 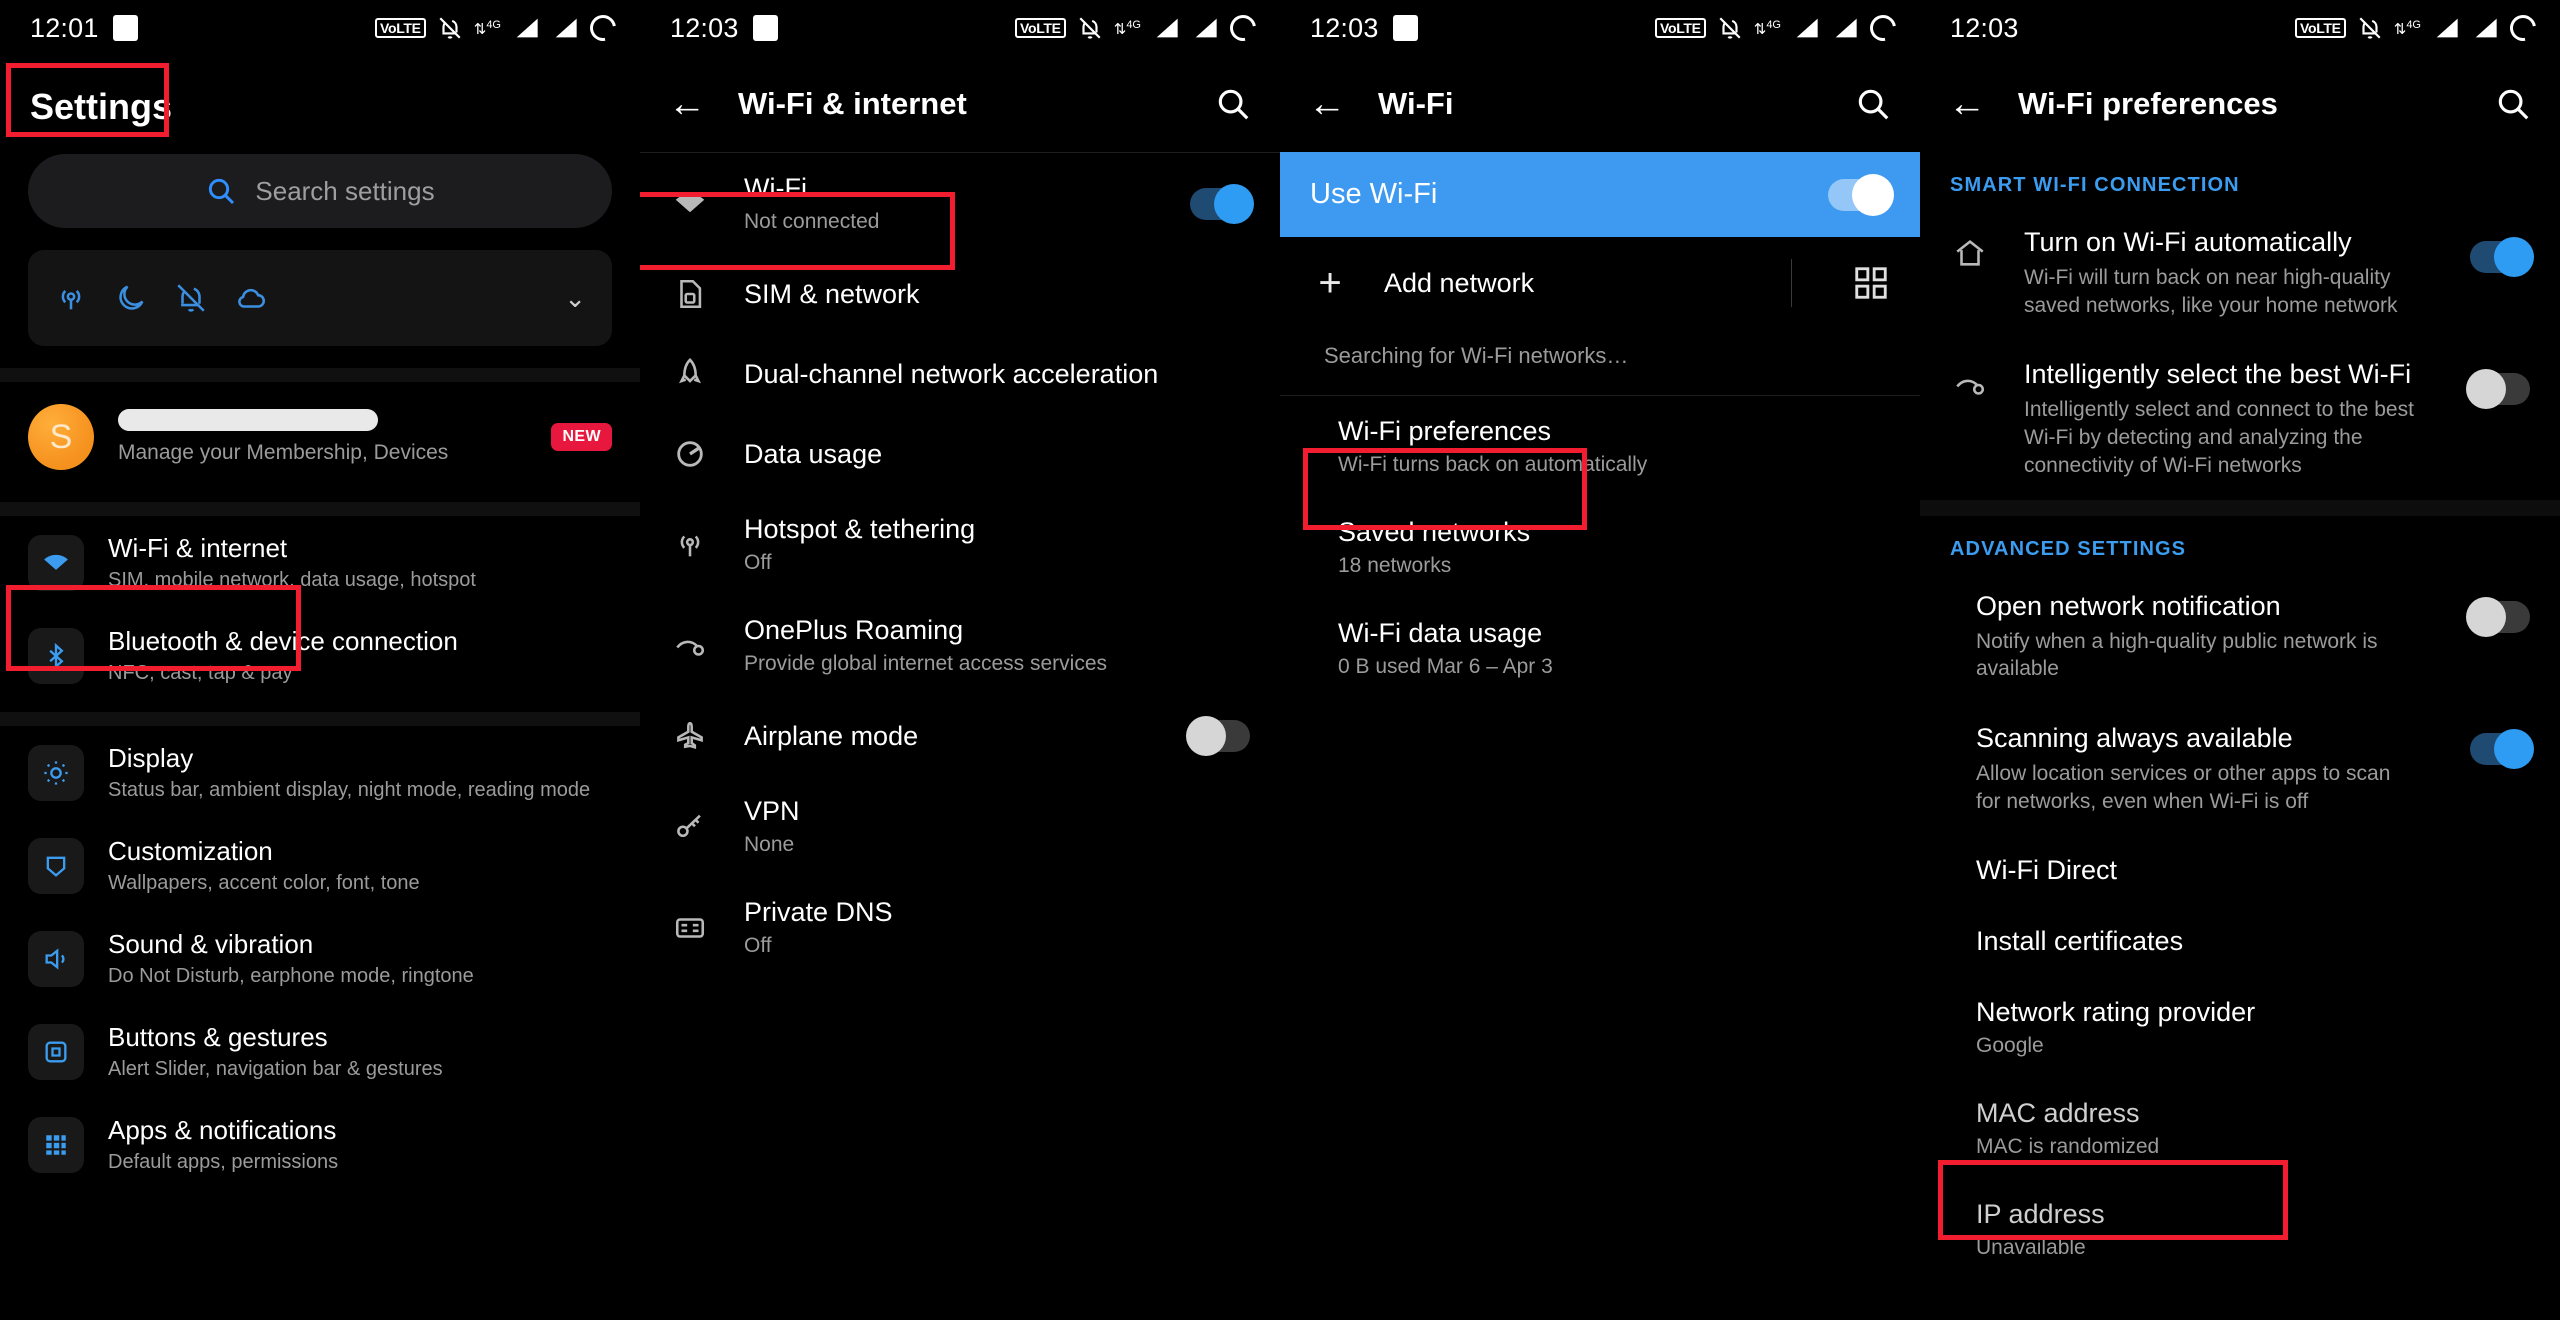 I want to click on list-item-airplane-mode: Airplane mode, so click(x=960, y=736).